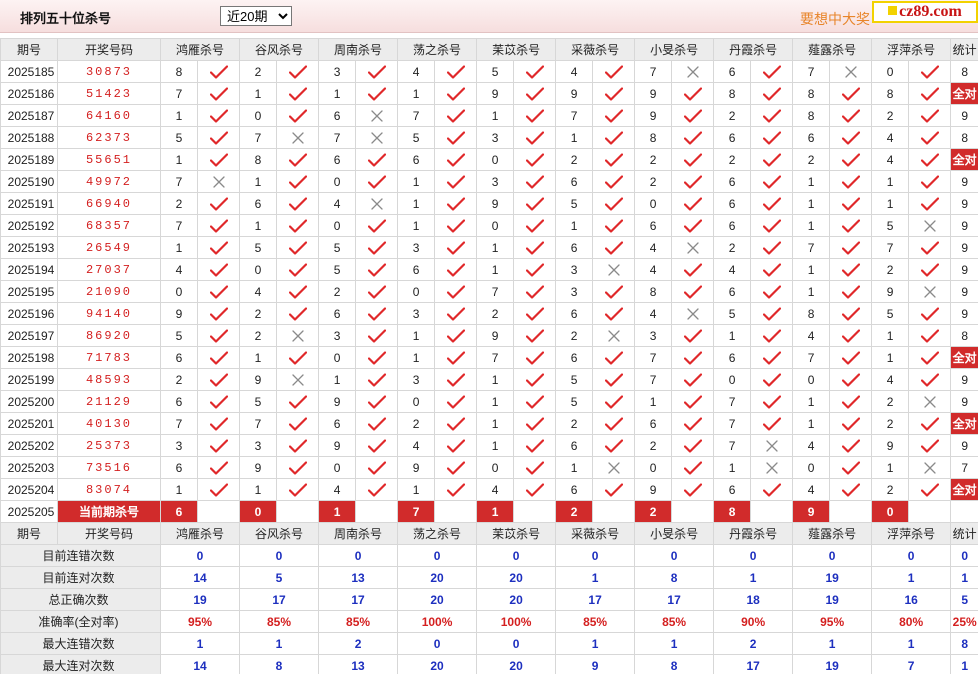 This screenshot has height=674, width=978. What do you see at coordinates (964, 533) in the screenshot?
I see `col-header-stat: 统计` at bounding box center [964, 533].